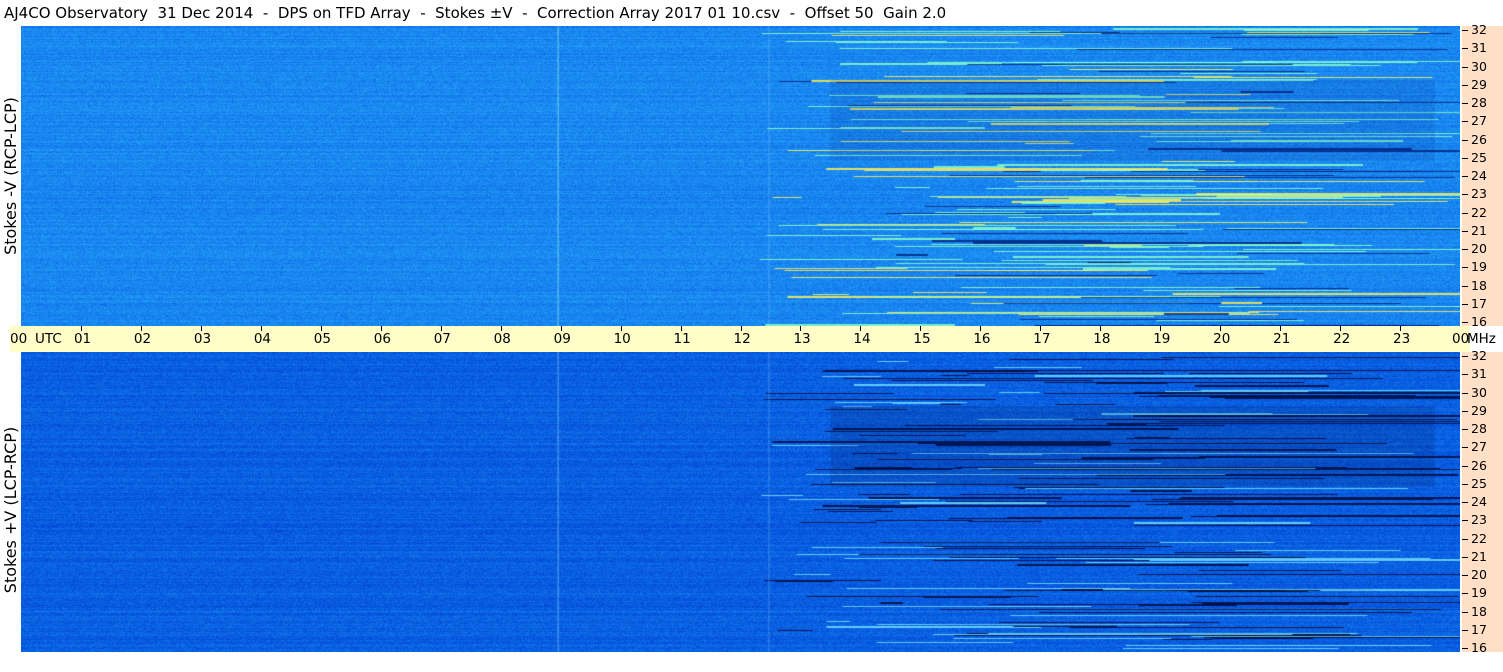  What do you see at coordinates (202, 339) in the screenshot?
I see `time-tick-label: 03` at bounding box center [202, 339].